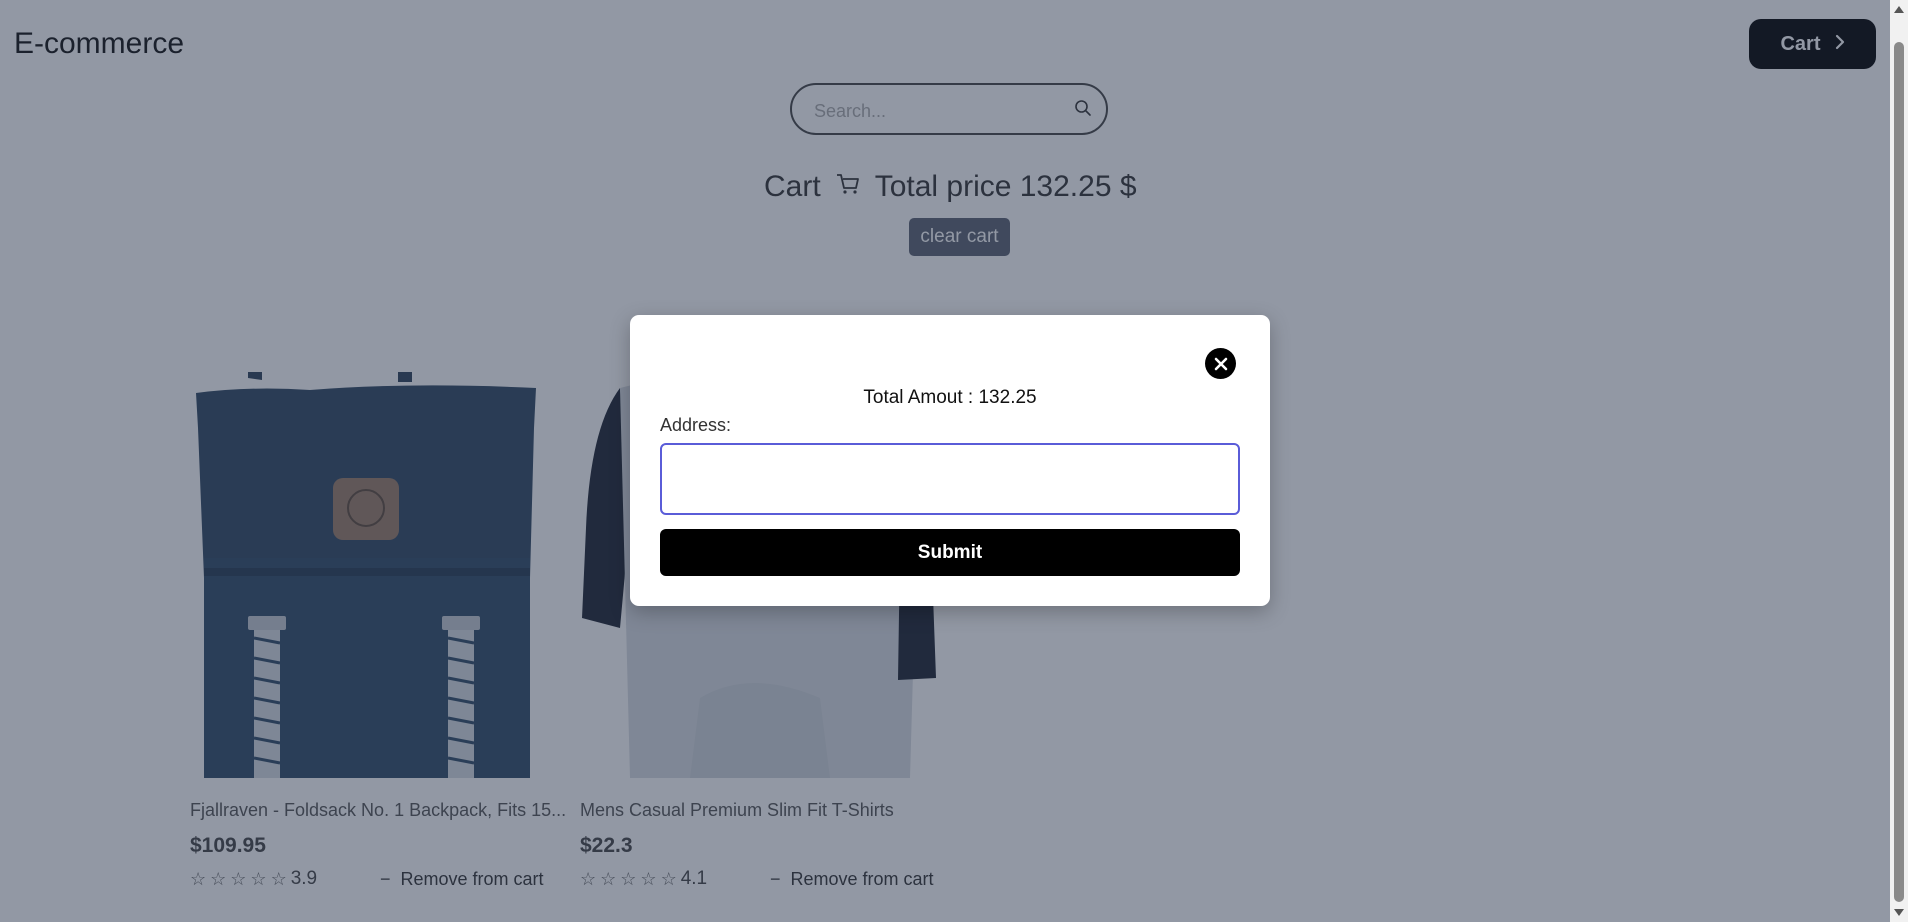 The width and height of the screenshot is (1908, 922). I want to click on scrollbar-thumb, so click(1899, 472).